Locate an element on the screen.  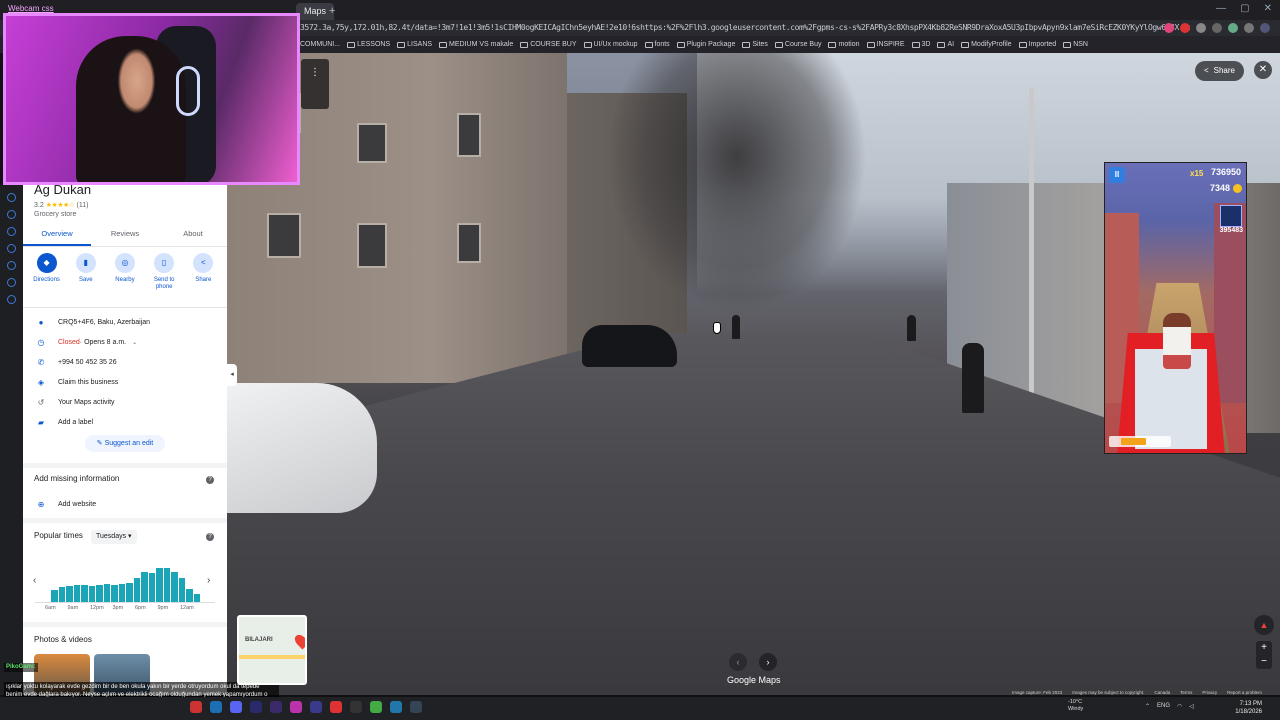
maps-activity-row: ↺ Your Maps activity is located at coordinates (125, 402).